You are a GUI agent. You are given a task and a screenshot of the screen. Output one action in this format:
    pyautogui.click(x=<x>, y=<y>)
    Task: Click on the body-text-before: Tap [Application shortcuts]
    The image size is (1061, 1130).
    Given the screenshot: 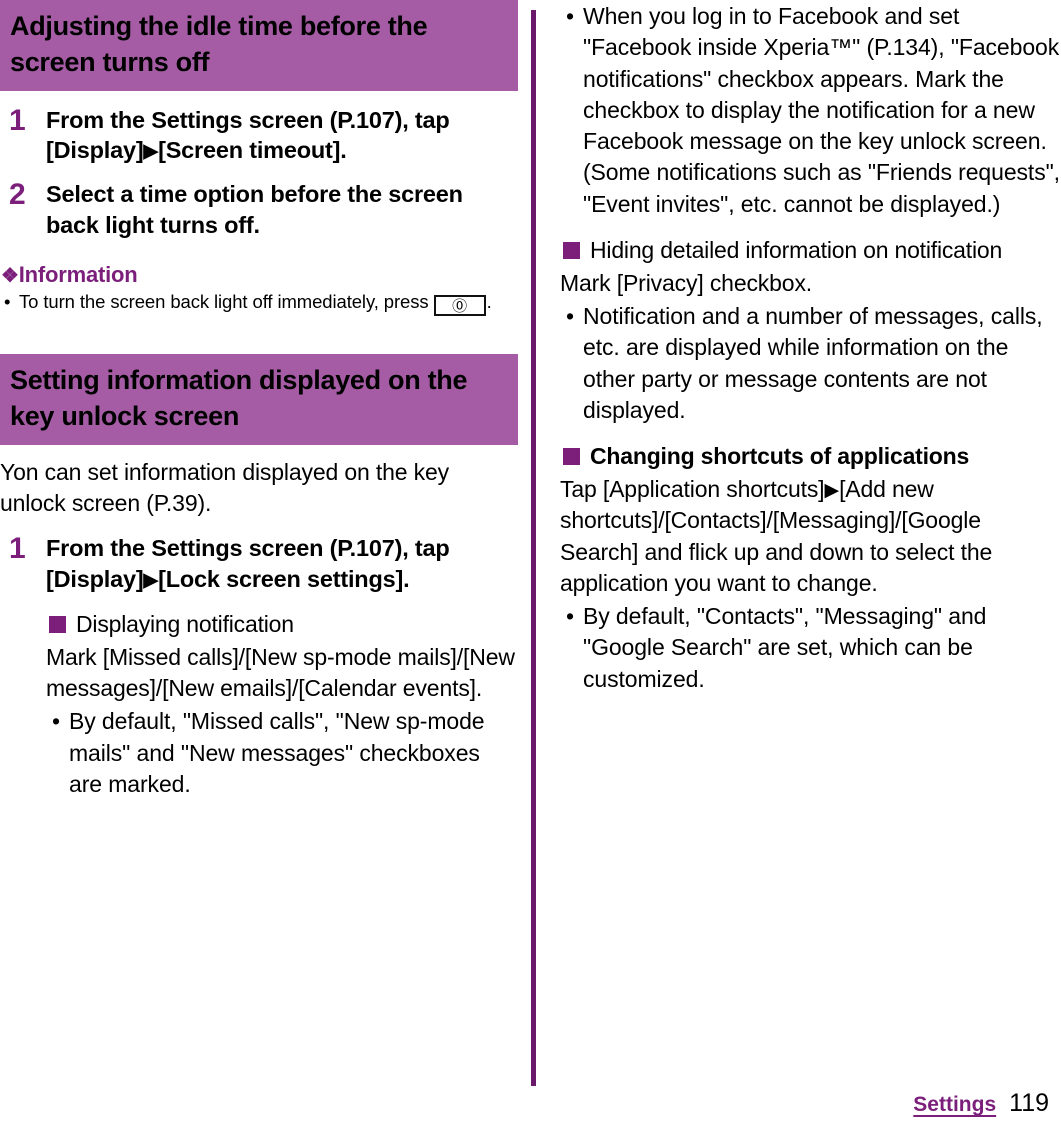 What is the action you would take?
    pyautogui.click(x=692, y=488)
    